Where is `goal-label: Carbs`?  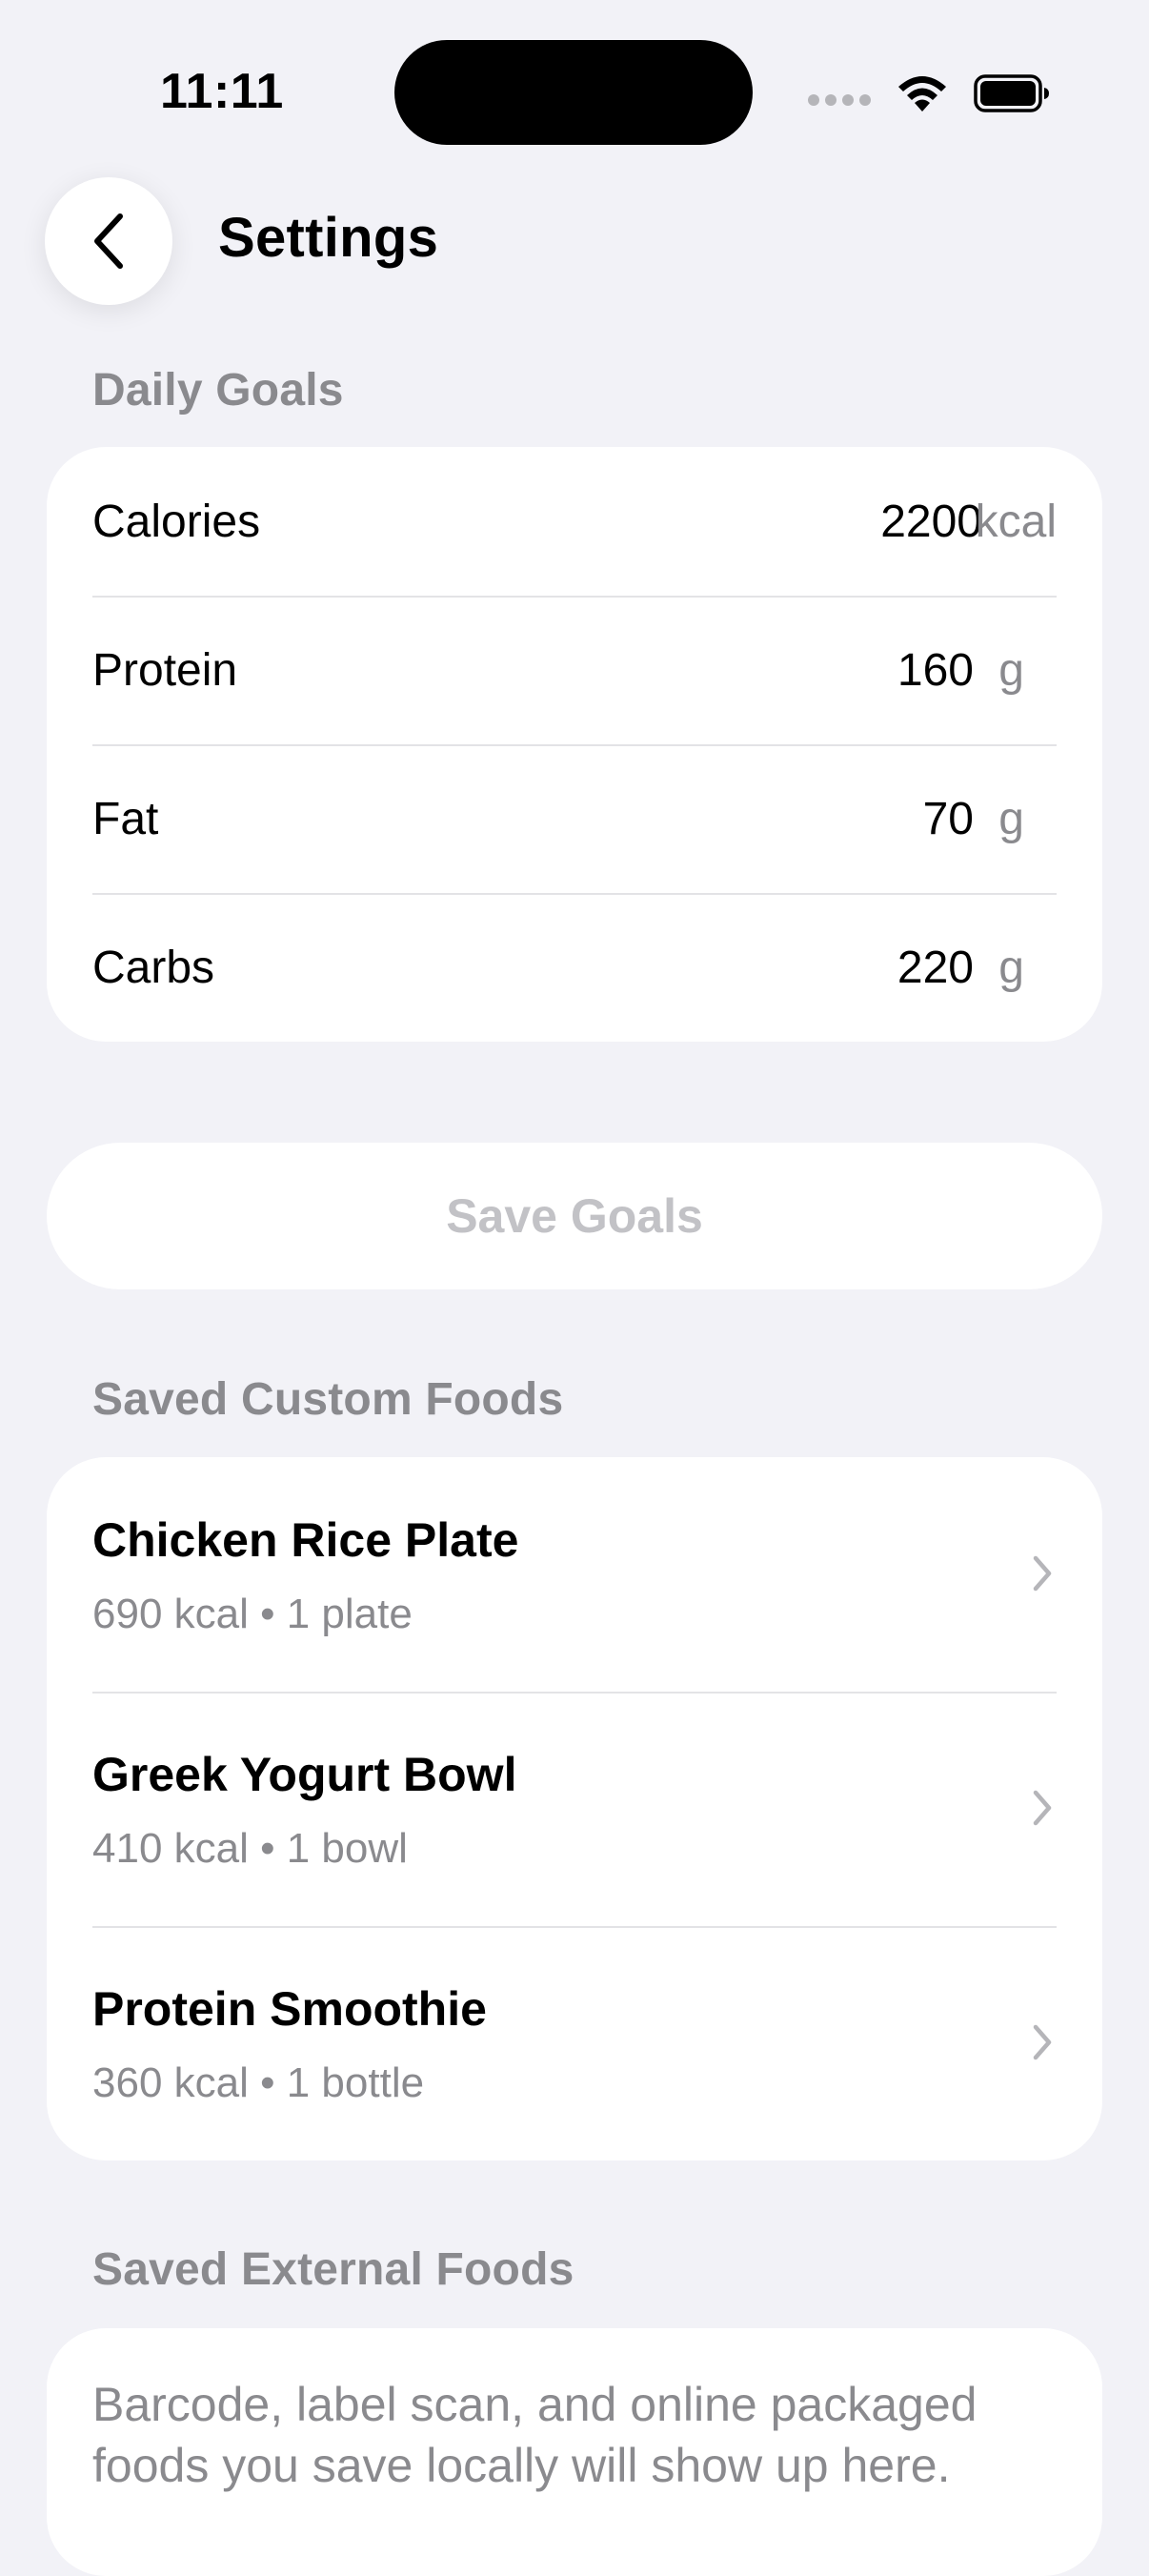 goal-label: Carbs is located at coordinates (153, 968).